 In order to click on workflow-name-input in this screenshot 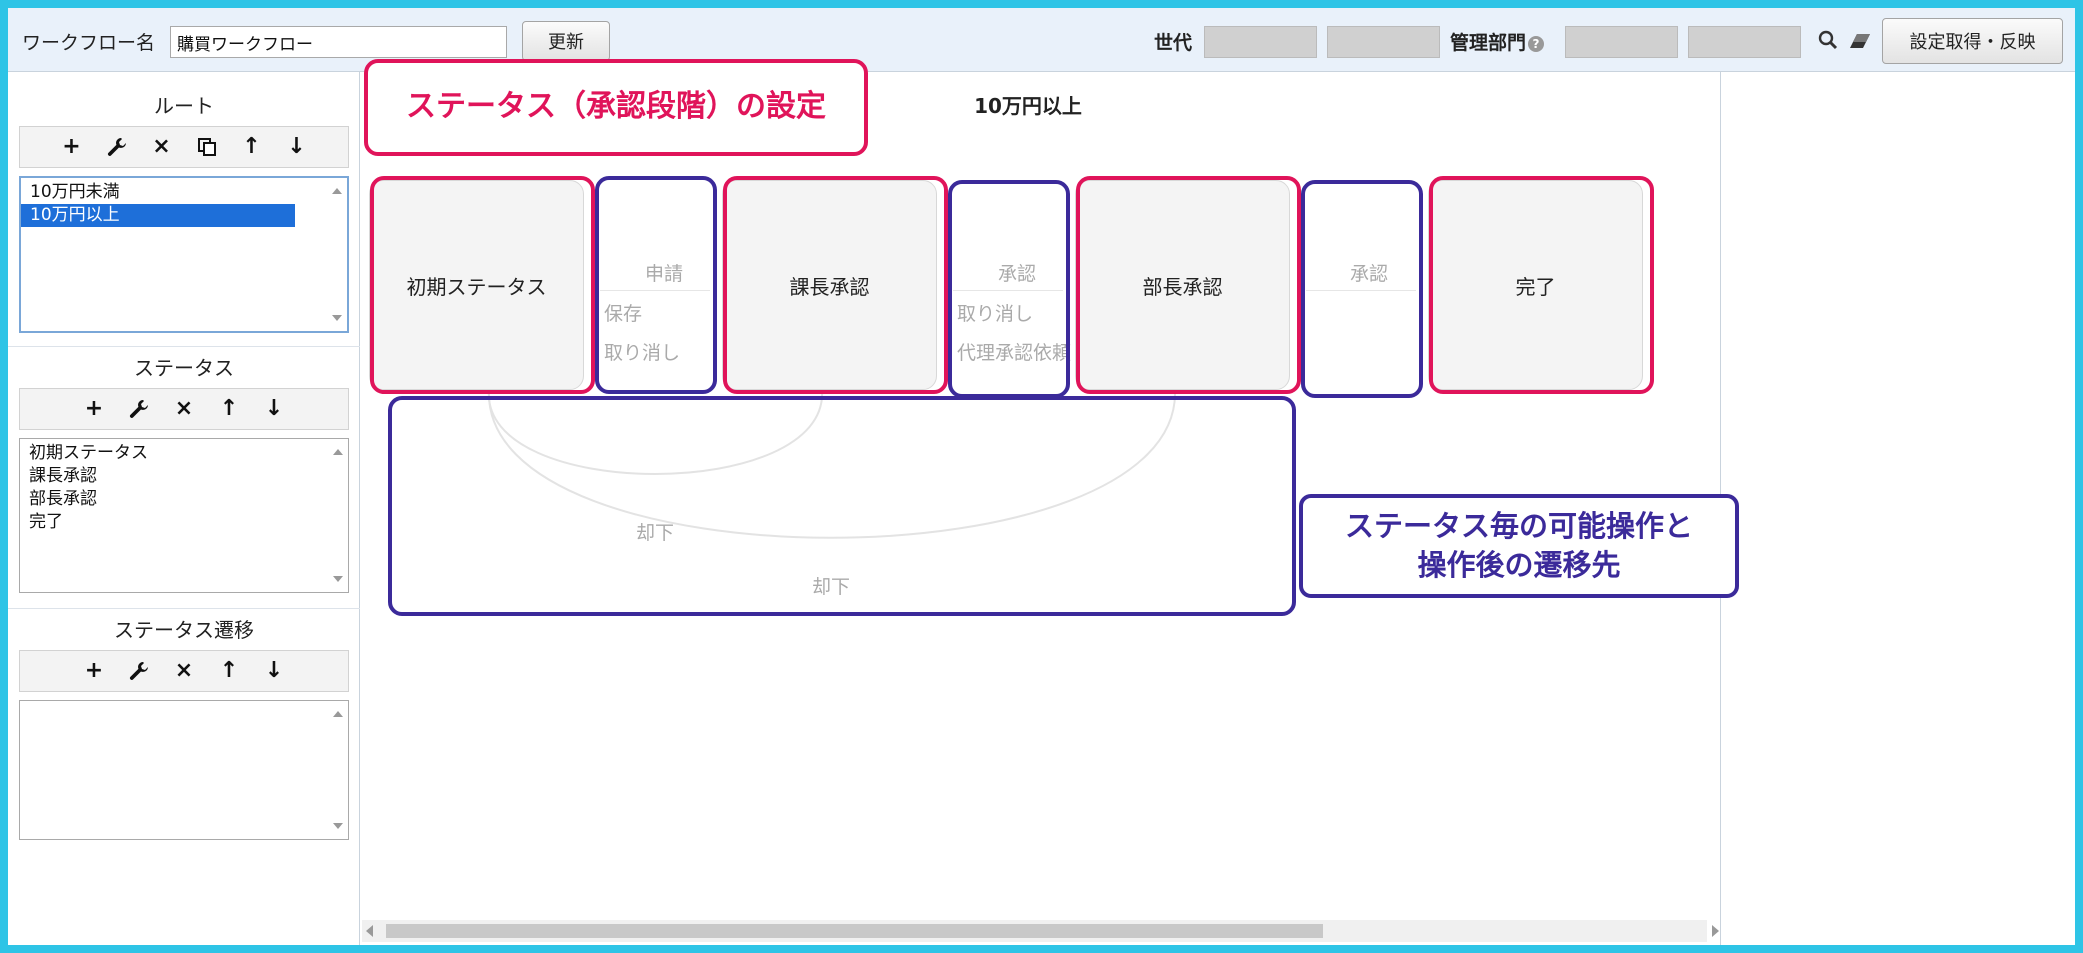, I will do `click(338, 42)`.